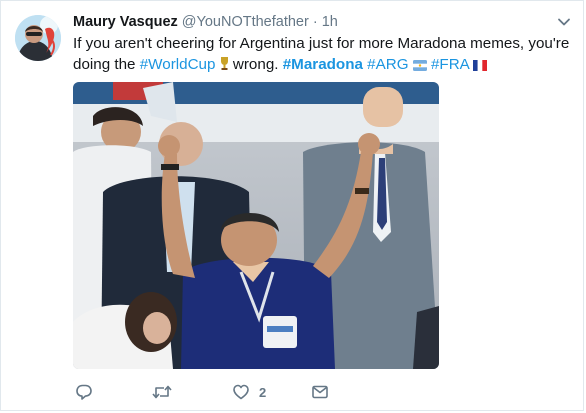 This screenshot has width=586, height=413. I want to click on author-name: Maury Vasquez, so click(125, 22).